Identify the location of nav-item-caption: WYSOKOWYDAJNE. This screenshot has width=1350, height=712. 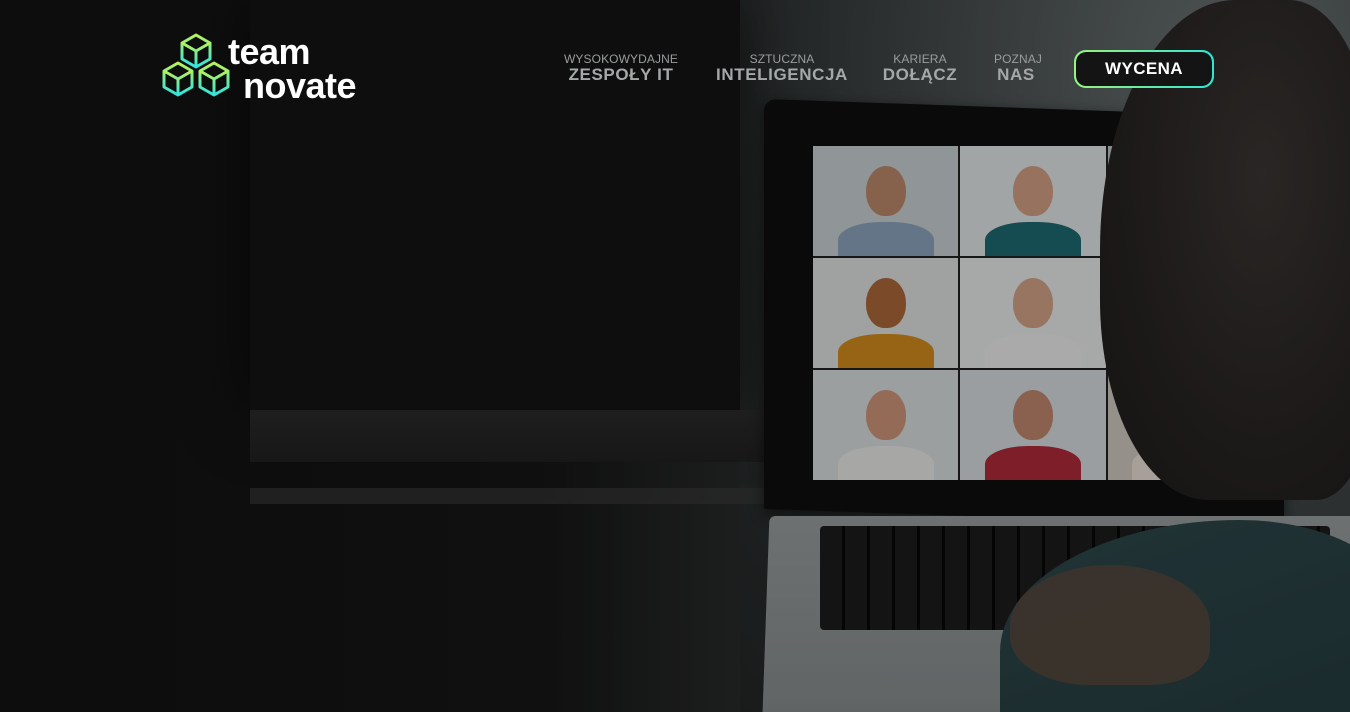
(621, 59).